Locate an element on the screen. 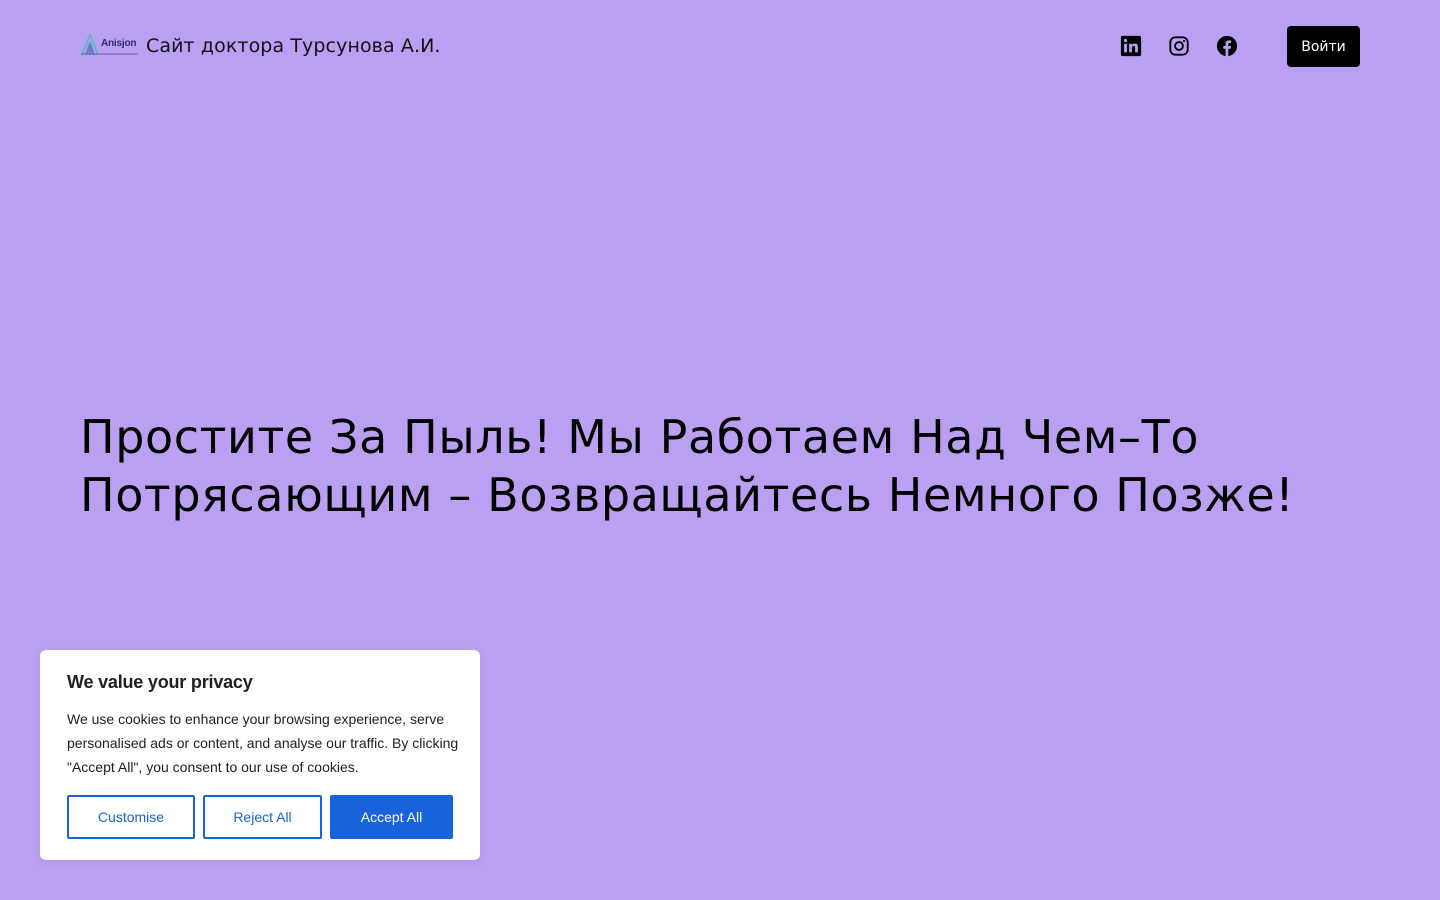 Image resolution: width=1440 pixels, height=900 pixels. linkedin-icon is located at coordinates (1131, 46).